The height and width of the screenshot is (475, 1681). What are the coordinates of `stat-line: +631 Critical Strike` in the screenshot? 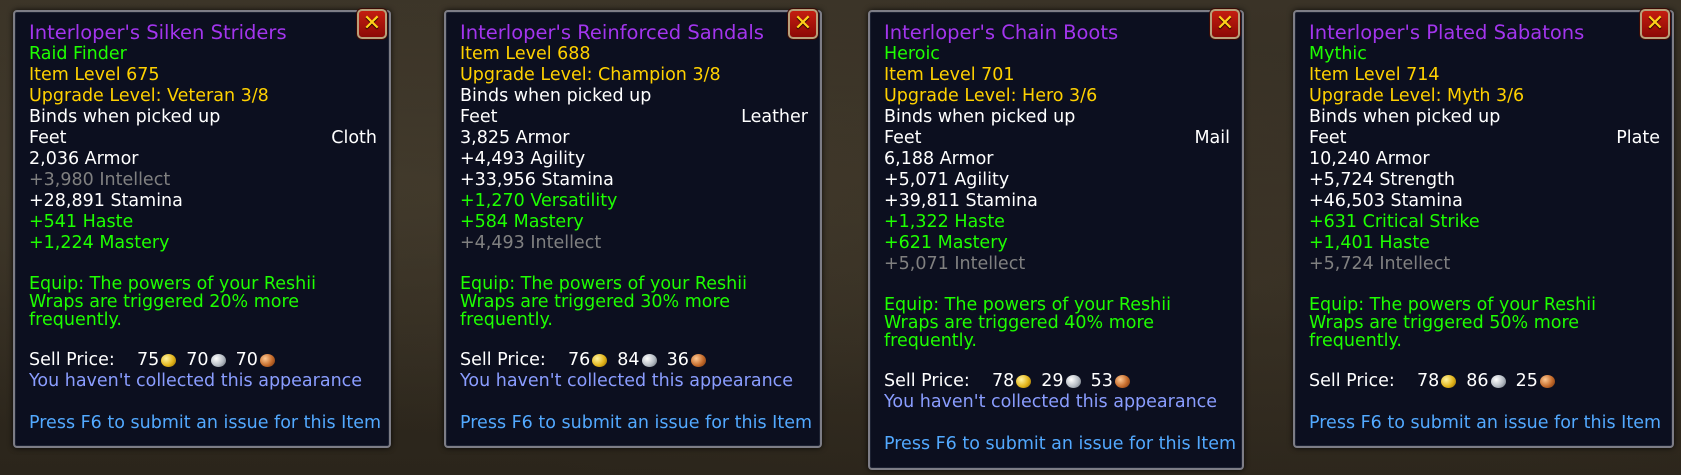 It's located at (1394, 222).